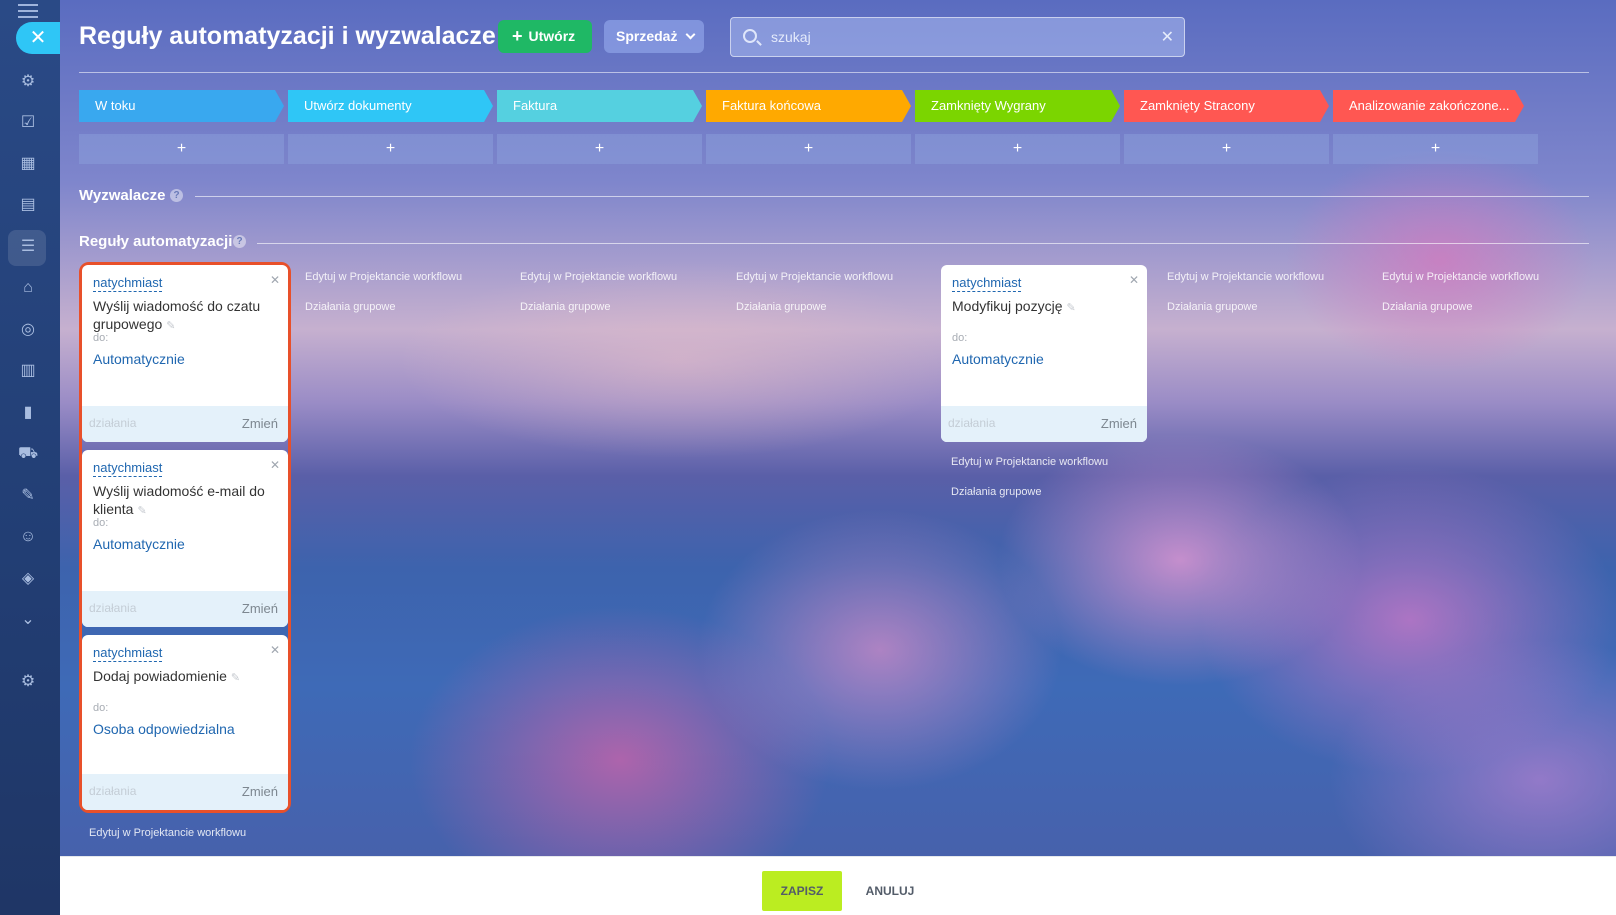  Describe the element at coordinates (1014, 306) in the screenshot. I see `rule-name: Modyfikuj pozycję ✎` at that location.